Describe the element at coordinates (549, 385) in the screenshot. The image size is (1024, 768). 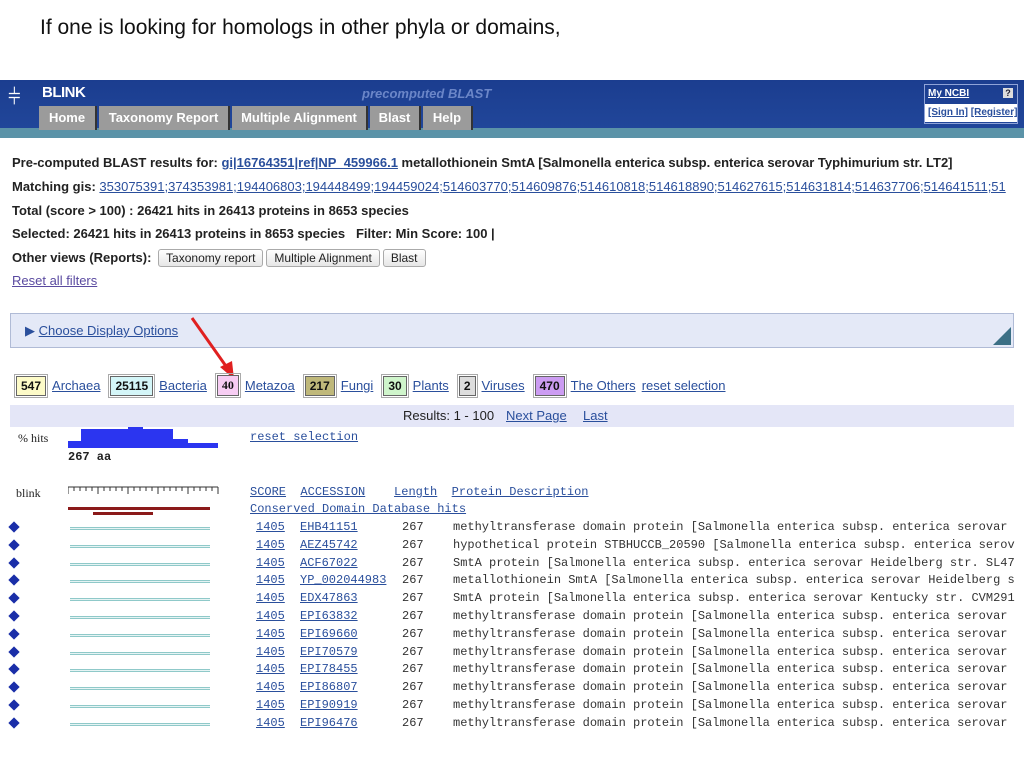
I see `others-count: 470` at that location.